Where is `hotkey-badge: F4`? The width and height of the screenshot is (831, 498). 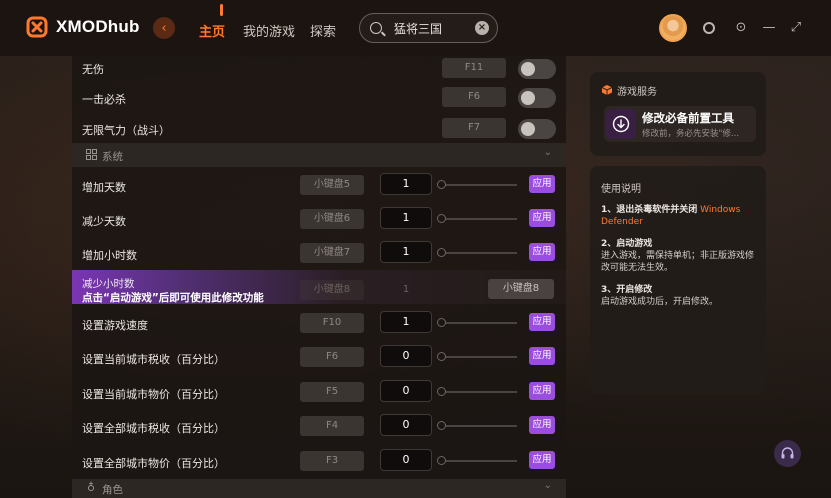
hotkey-badge: F4 is located at coordinates (332, 426).